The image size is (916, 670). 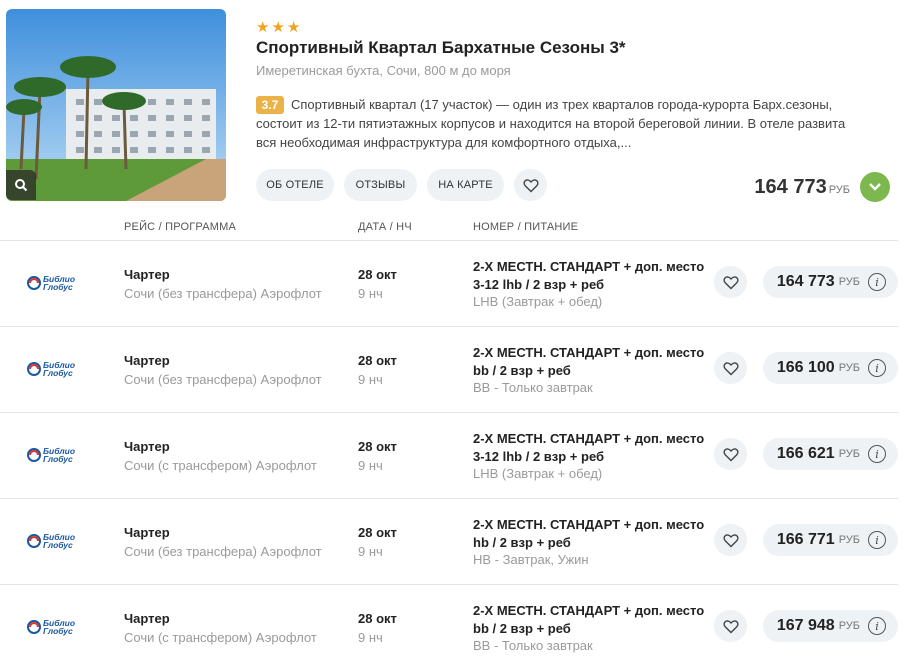 I want to click on chevron-down-icon, so click(x=875, y=187).